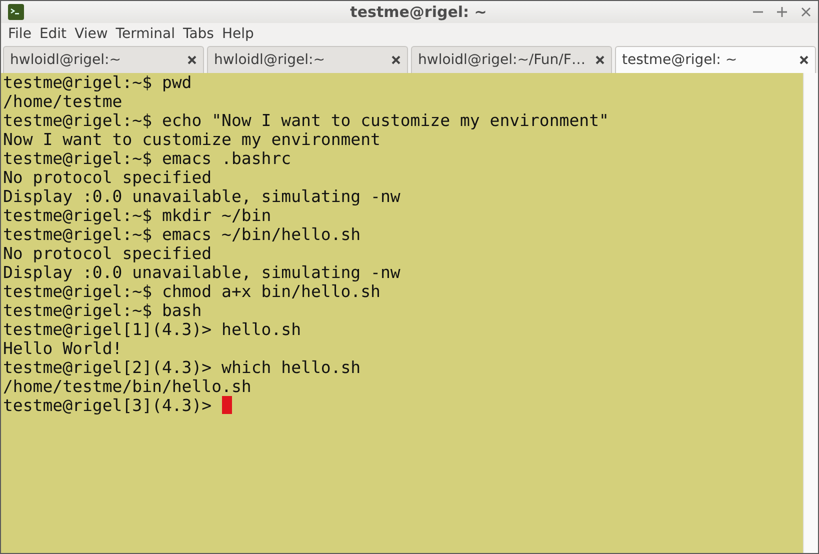 The height and width of the screenshot is (554, 819). I want to click on menu-item: Edit, so click(54, 34).